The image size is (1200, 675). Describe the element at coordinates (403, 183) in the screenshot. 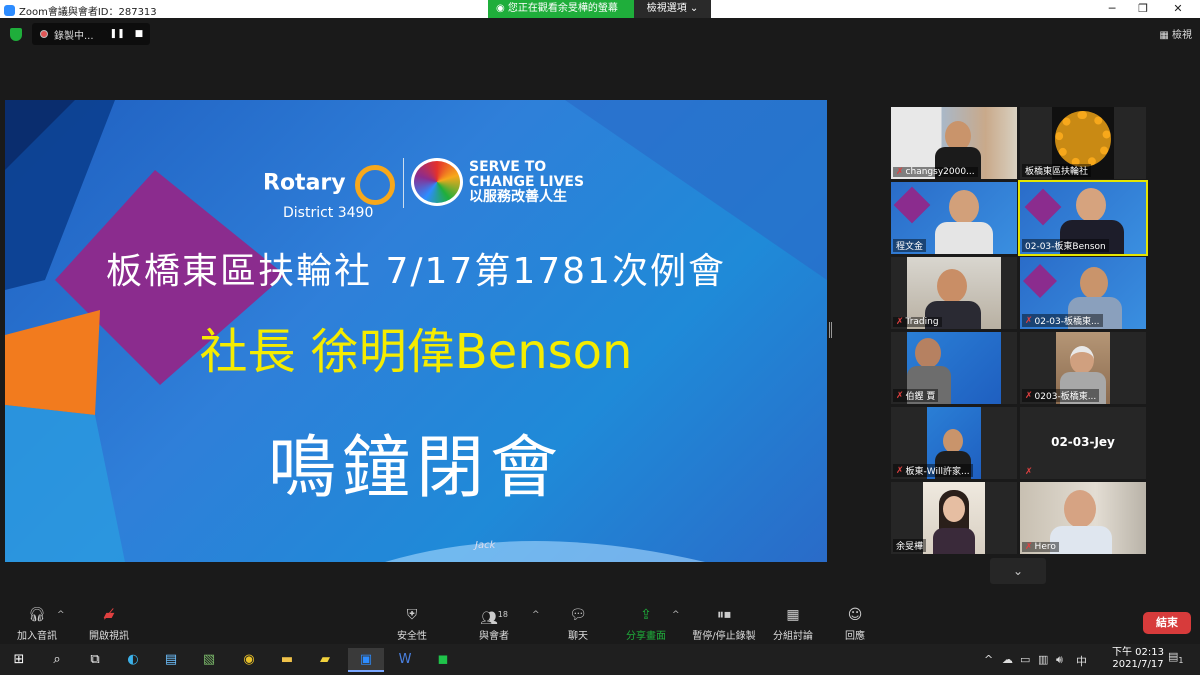

I see `logo-divider` at that location.